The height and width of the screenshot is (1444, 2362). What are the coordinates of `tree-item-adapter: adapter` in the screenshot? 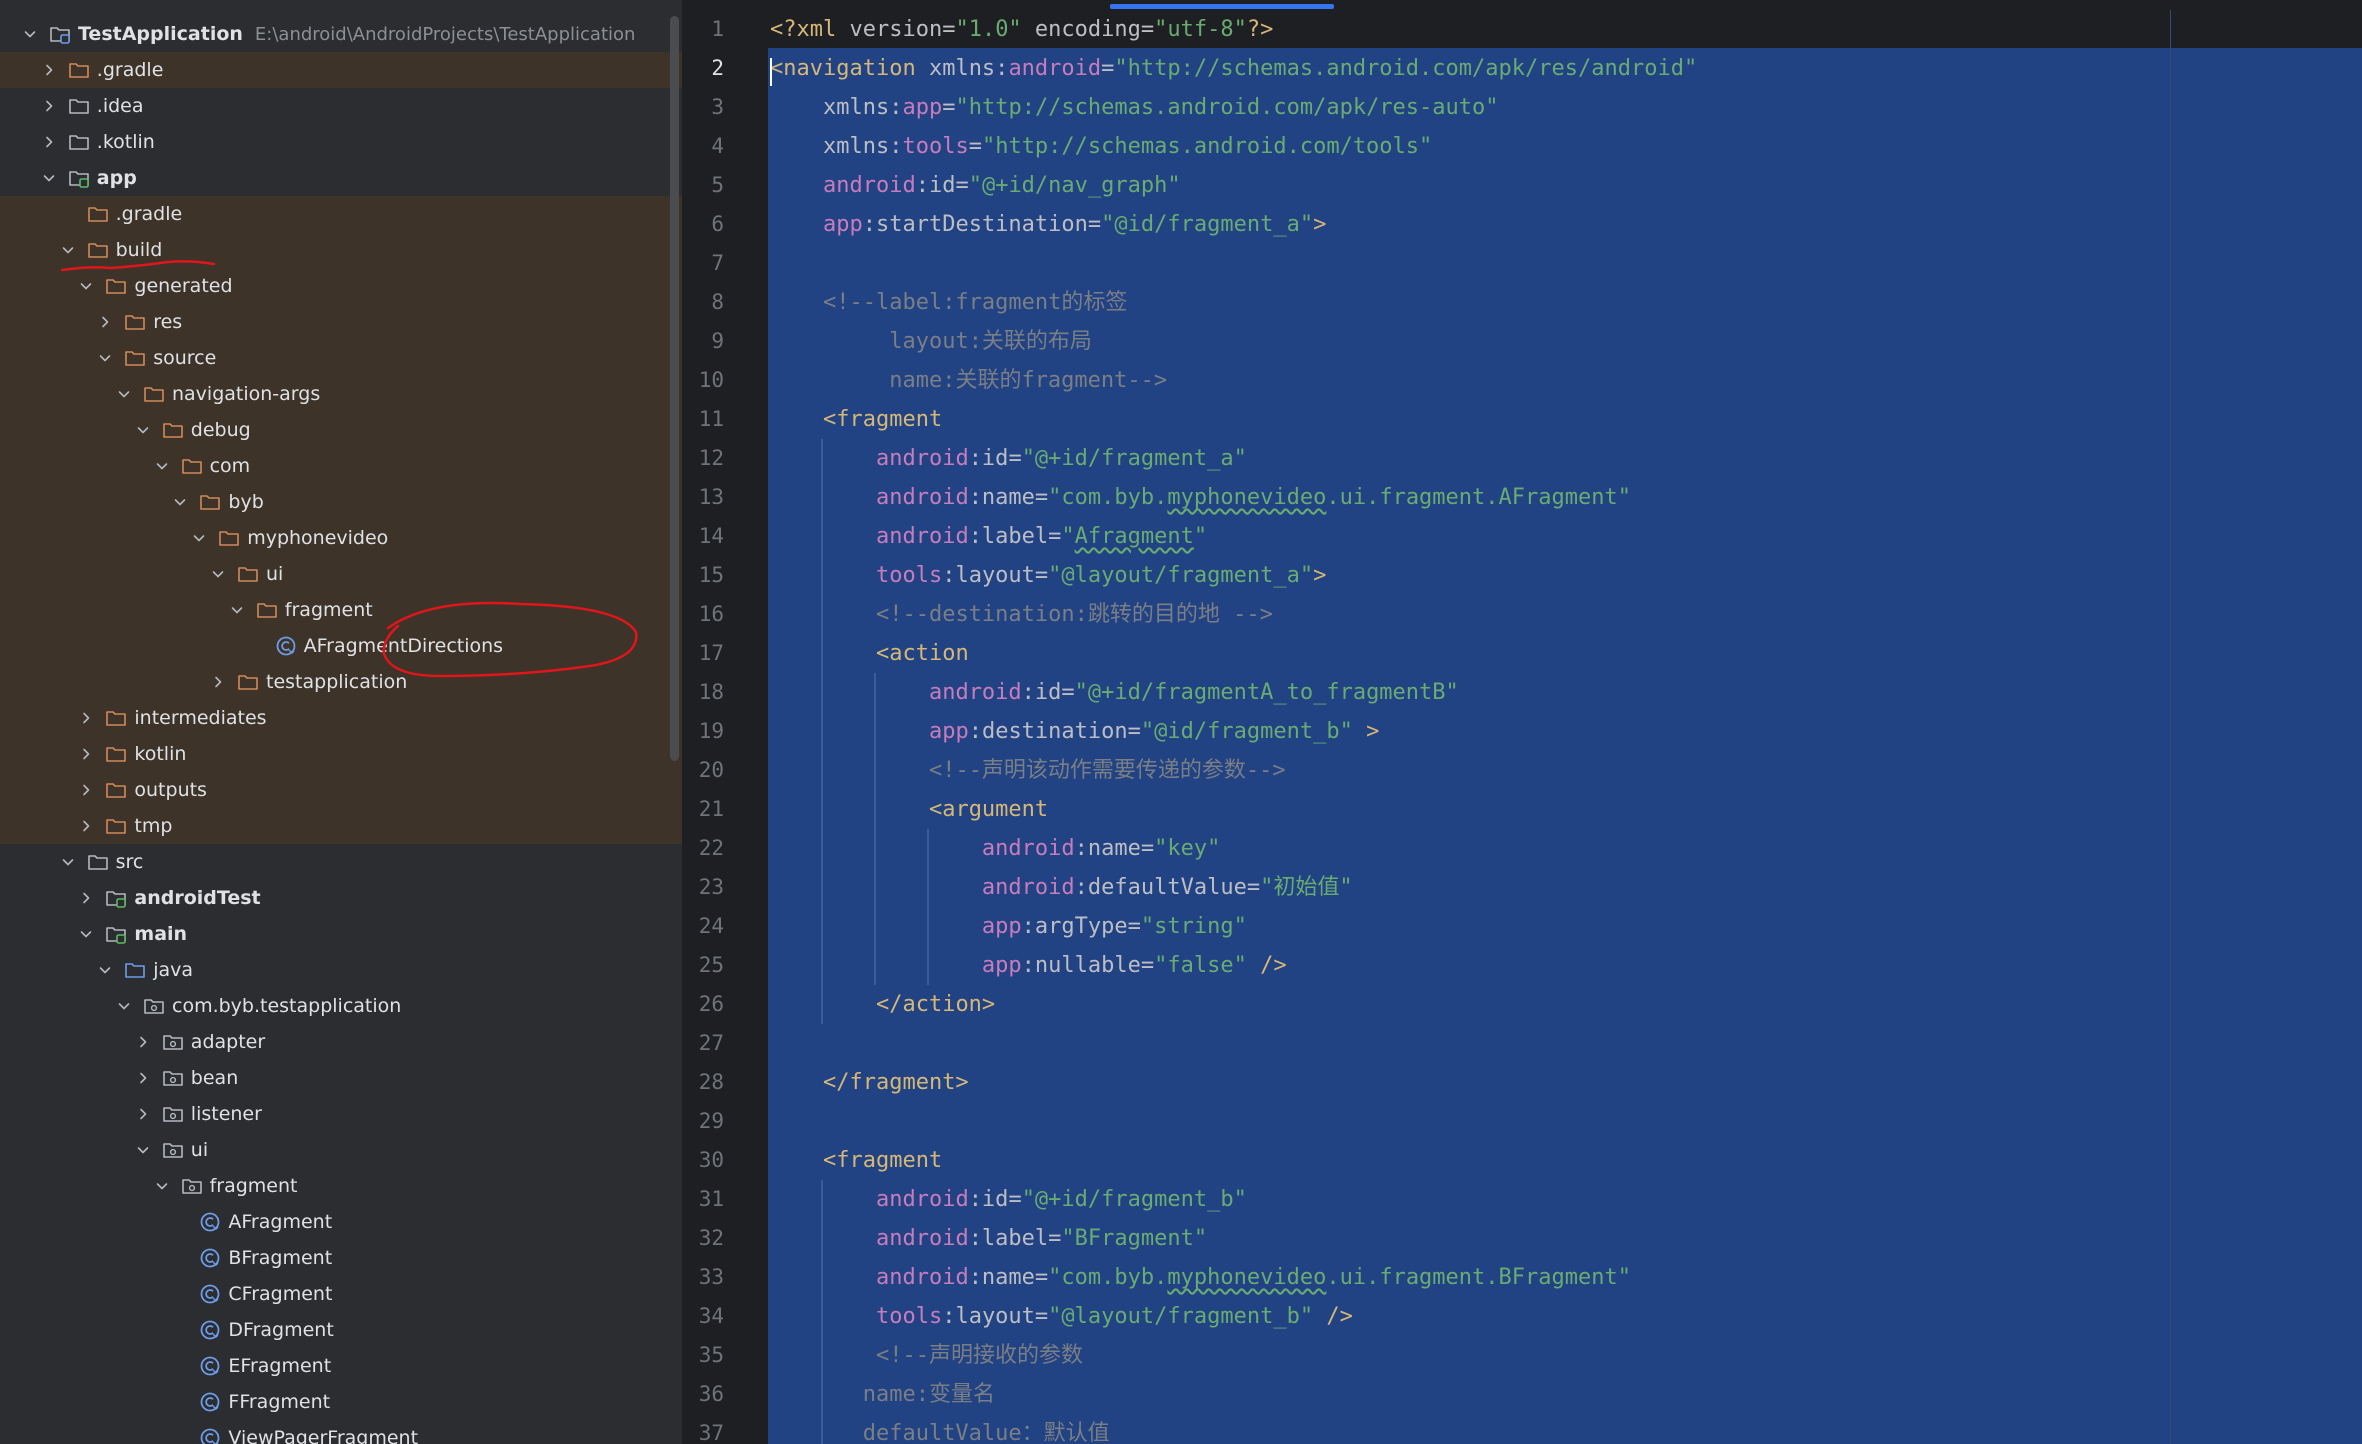 It's located at (341, 1042).